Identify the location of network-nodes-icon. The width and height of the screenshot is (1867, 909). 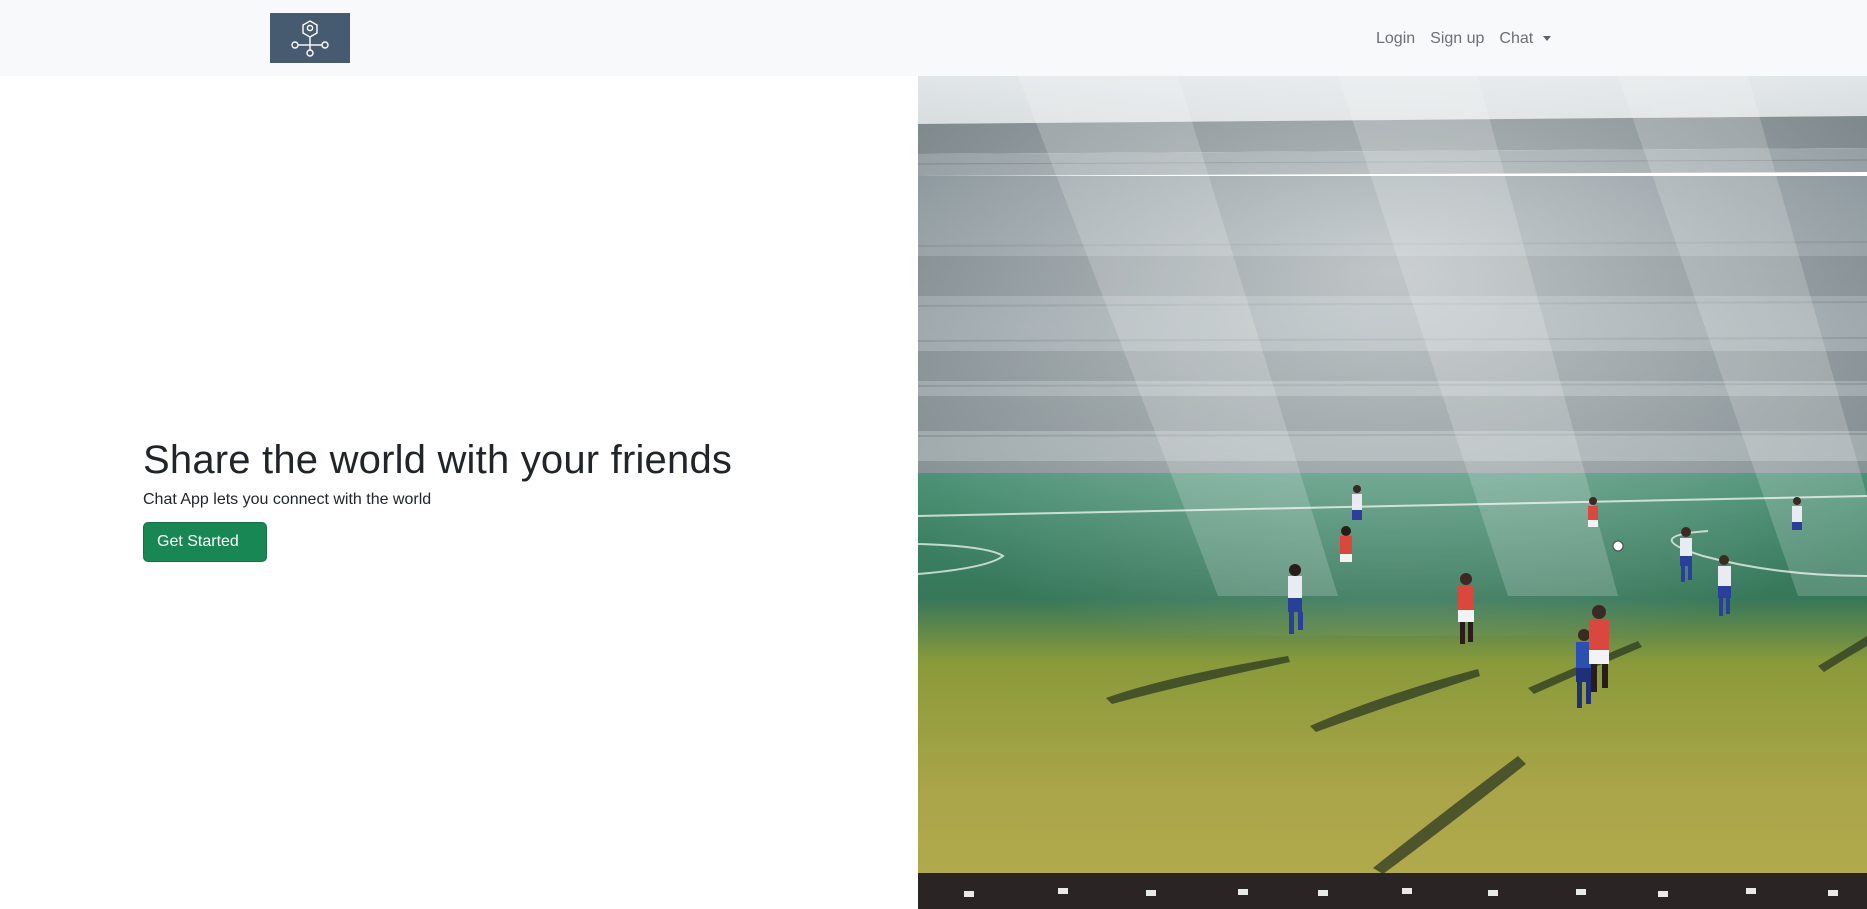
(310, 38).